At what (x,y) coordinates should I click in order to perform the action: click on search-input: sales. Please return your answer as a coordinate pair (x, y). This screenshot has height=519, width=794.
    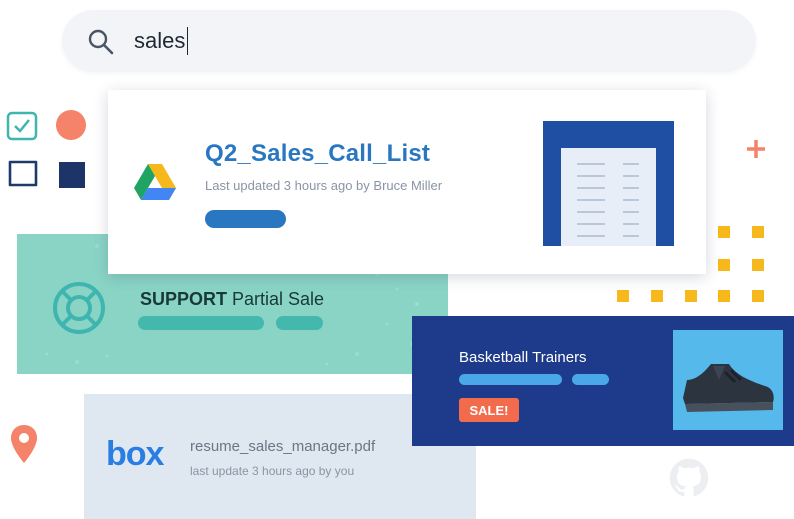
    Looking at the image, I should click on (161, 41).